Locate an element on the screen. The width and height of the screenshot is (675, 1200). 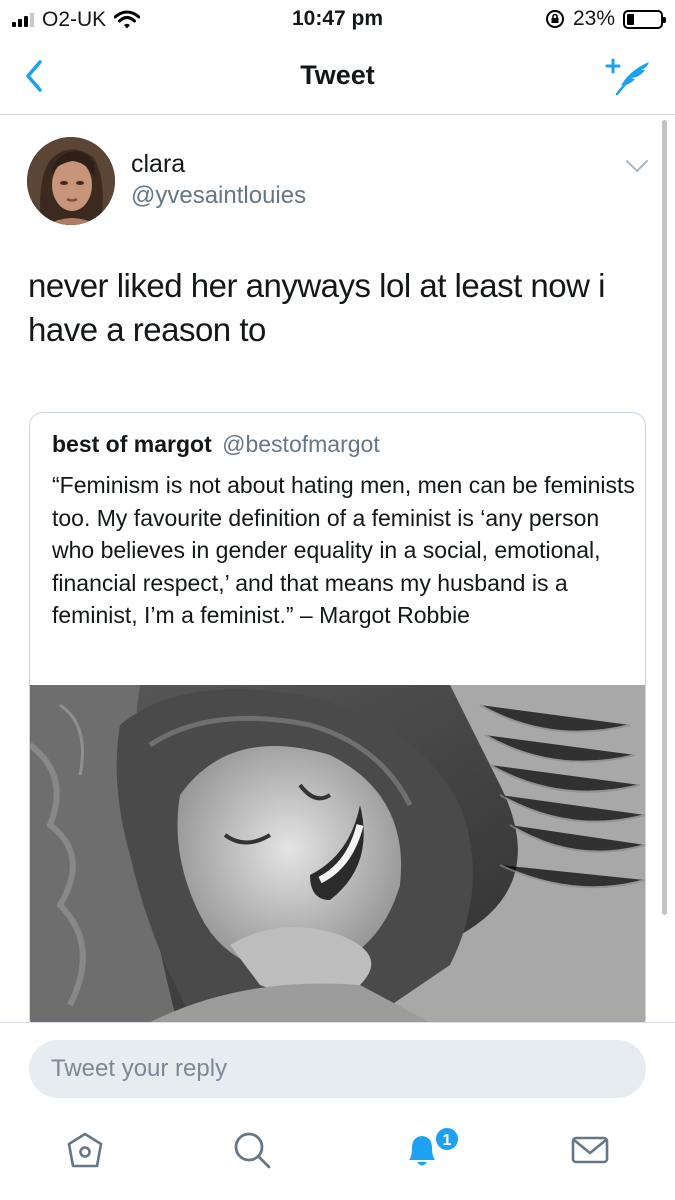
compose-tweet-icon is located at coordinates (627, 77).